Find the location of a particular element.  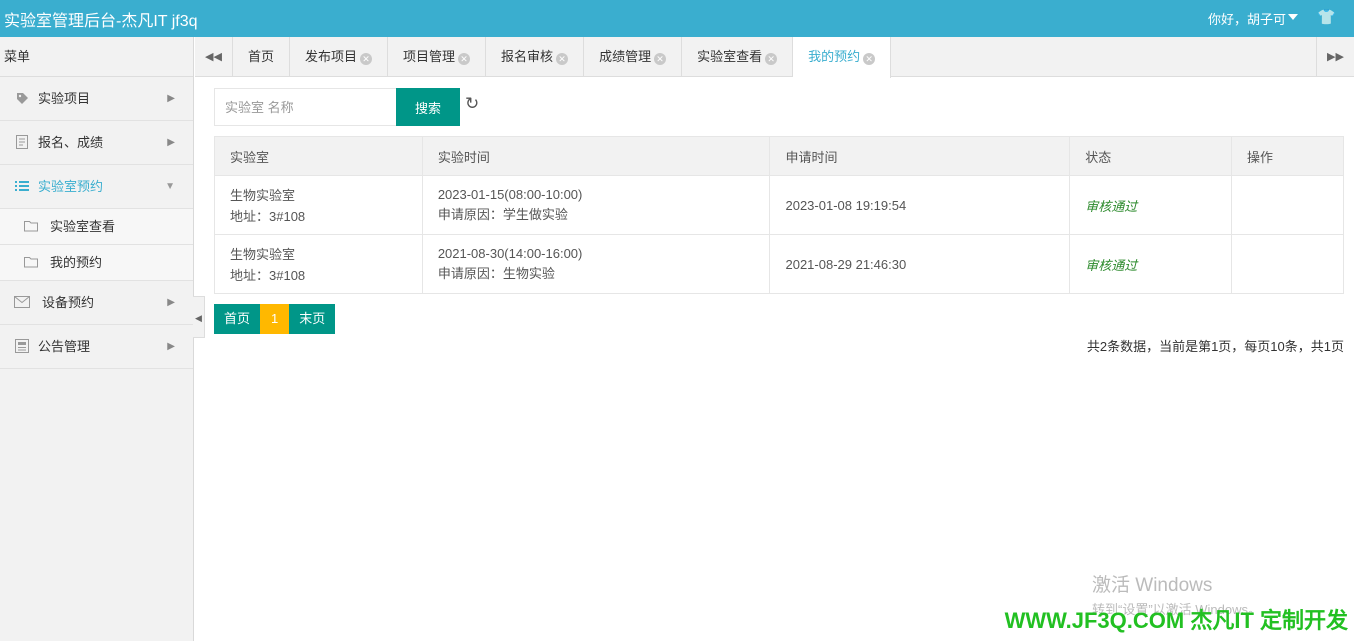

sidebar-subitem-label: 实验室查看 is located at coordinates (83, 226).